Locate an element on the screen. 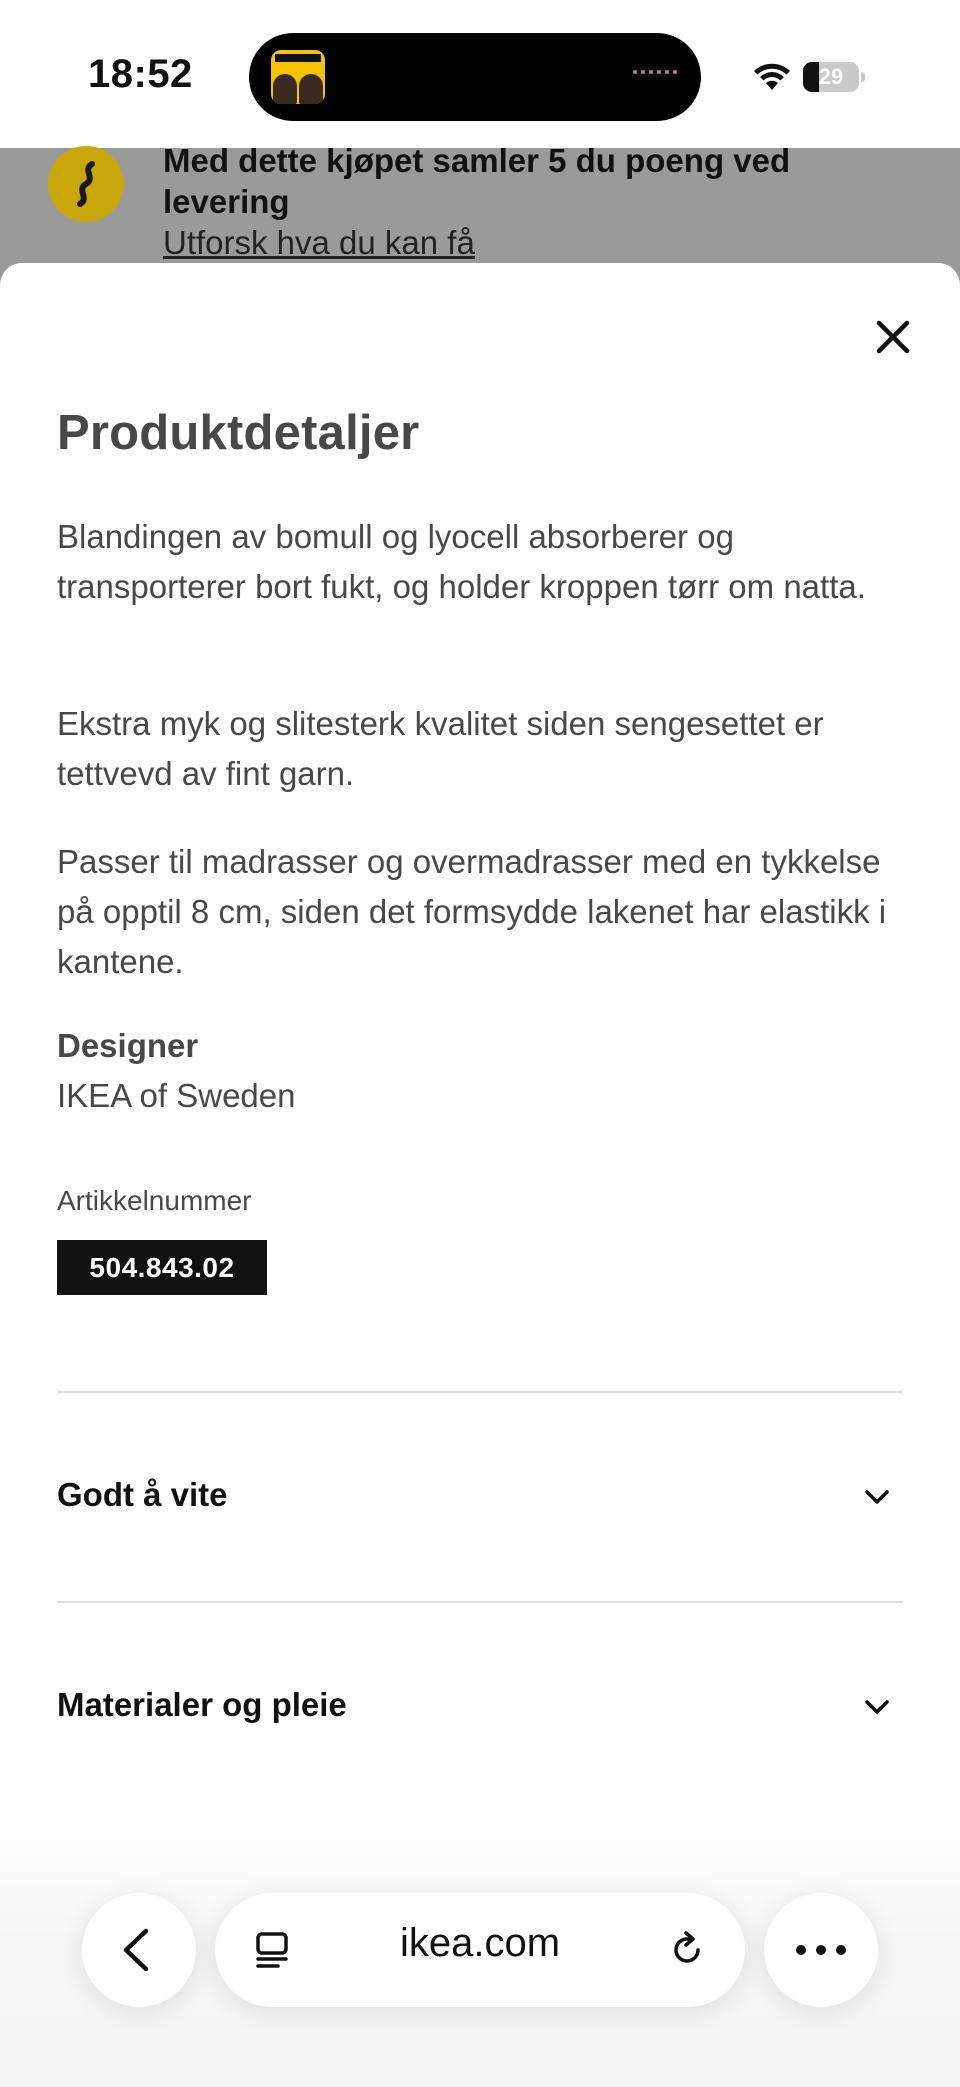  battery-icon: 29 is located at coordinates (834, 77).